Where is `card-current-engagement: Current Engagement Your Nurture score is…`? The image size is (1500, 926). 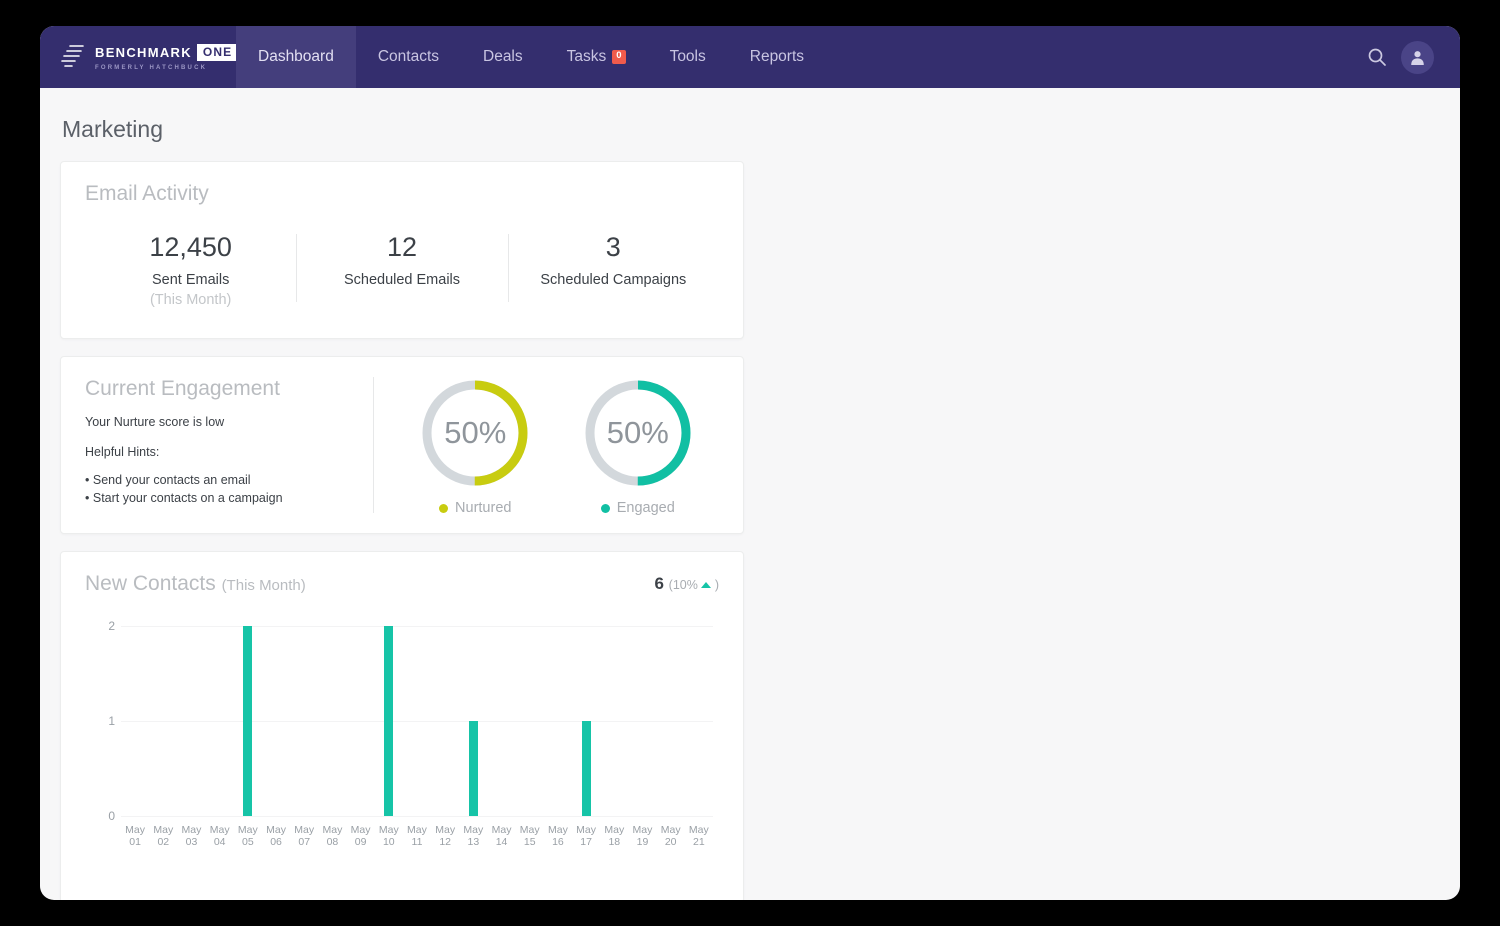 card-current-engagement: Current Engagement Your Nurture score is… is located at coordinates (402, 445).